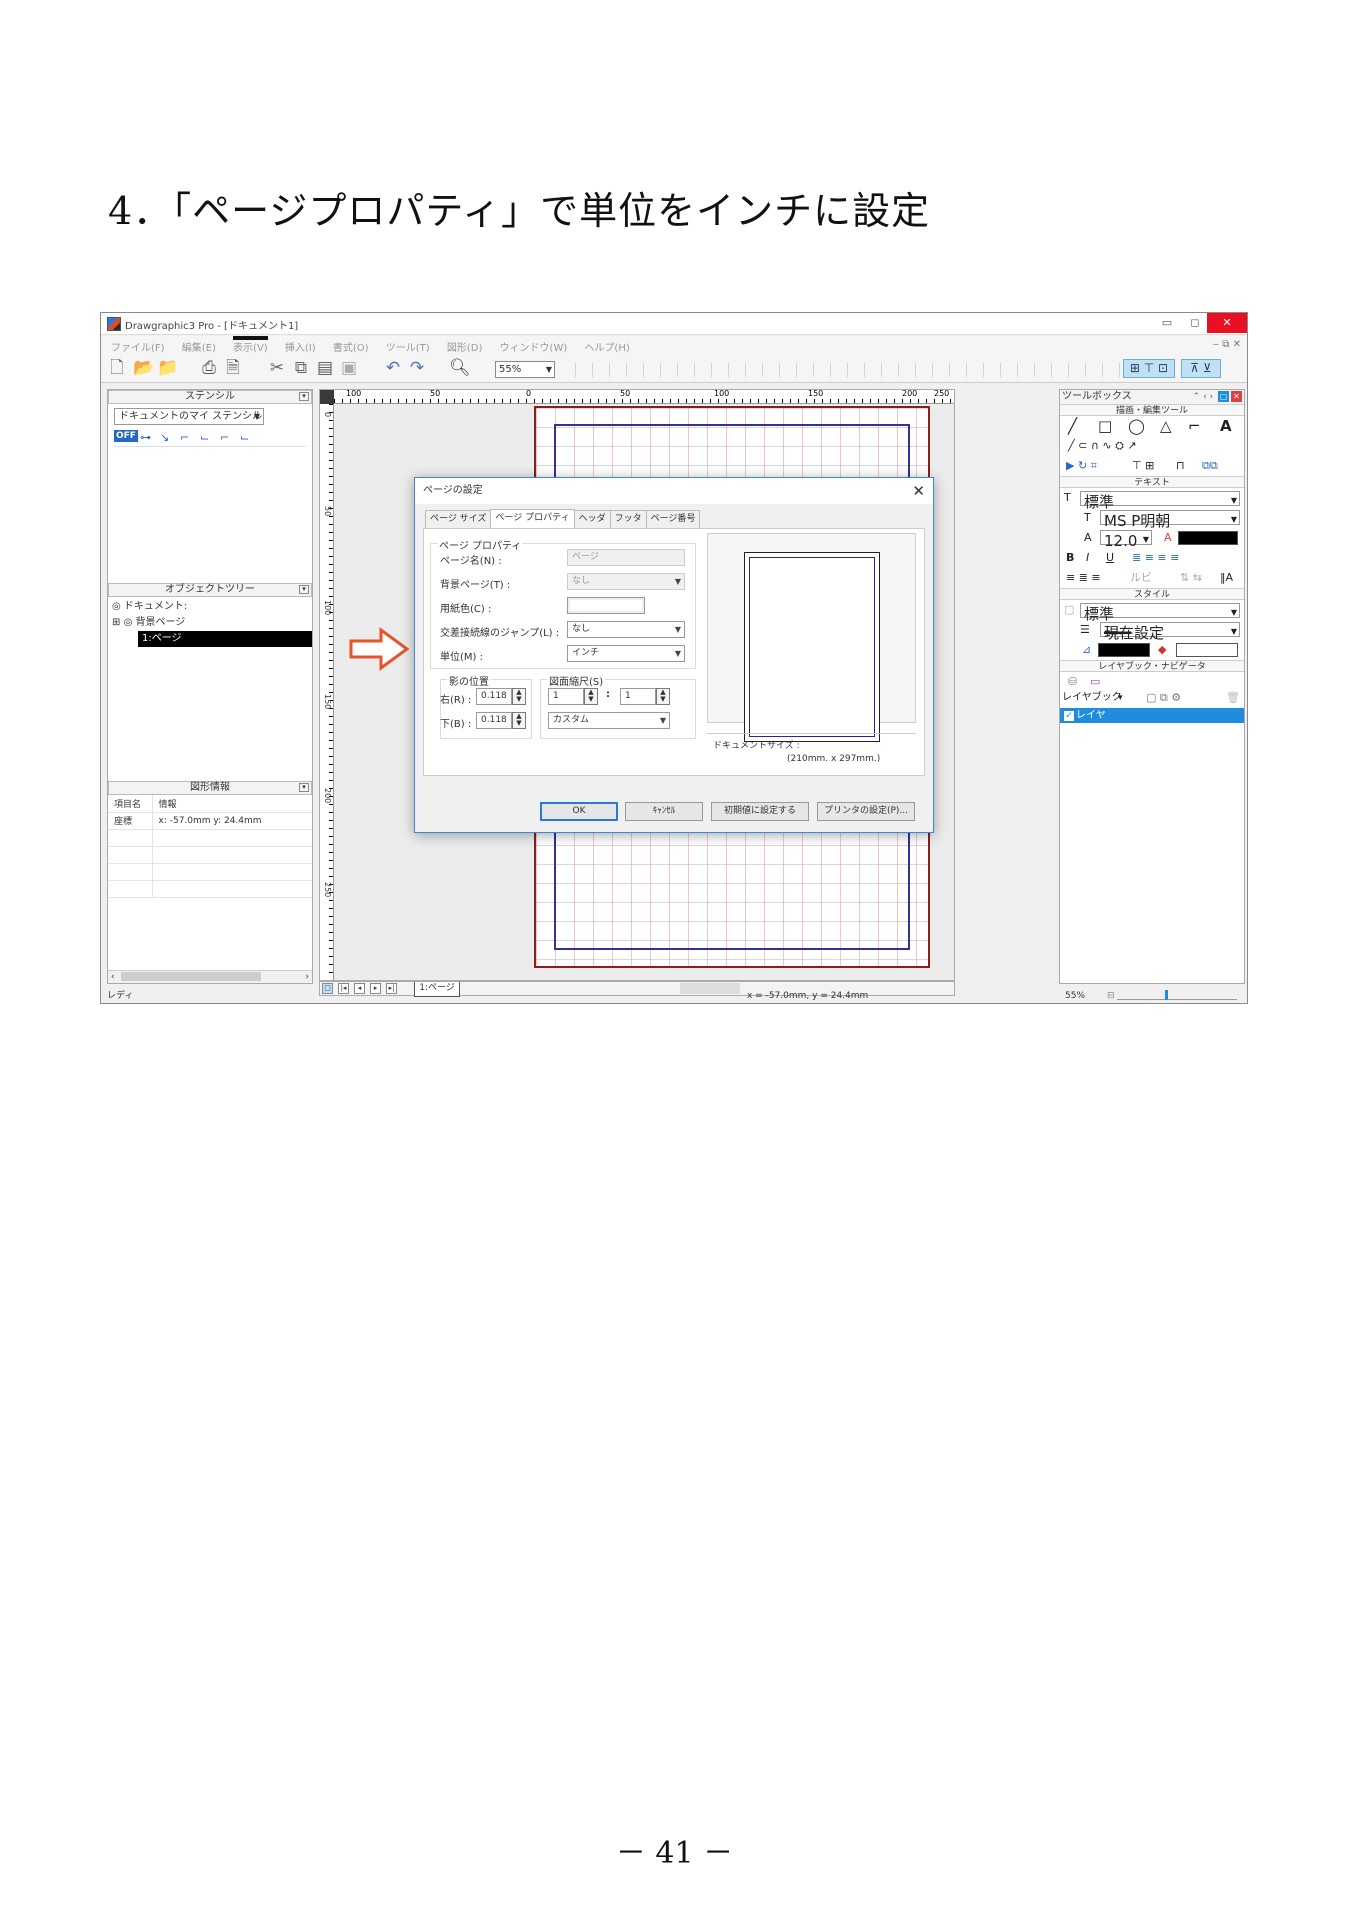 The height and width of the screenshot is (1915, 1349). What do you see at coordinates (164, 437) in the screenshot?
I see `connector-icon: ↘` at bounding box center [164, 437].